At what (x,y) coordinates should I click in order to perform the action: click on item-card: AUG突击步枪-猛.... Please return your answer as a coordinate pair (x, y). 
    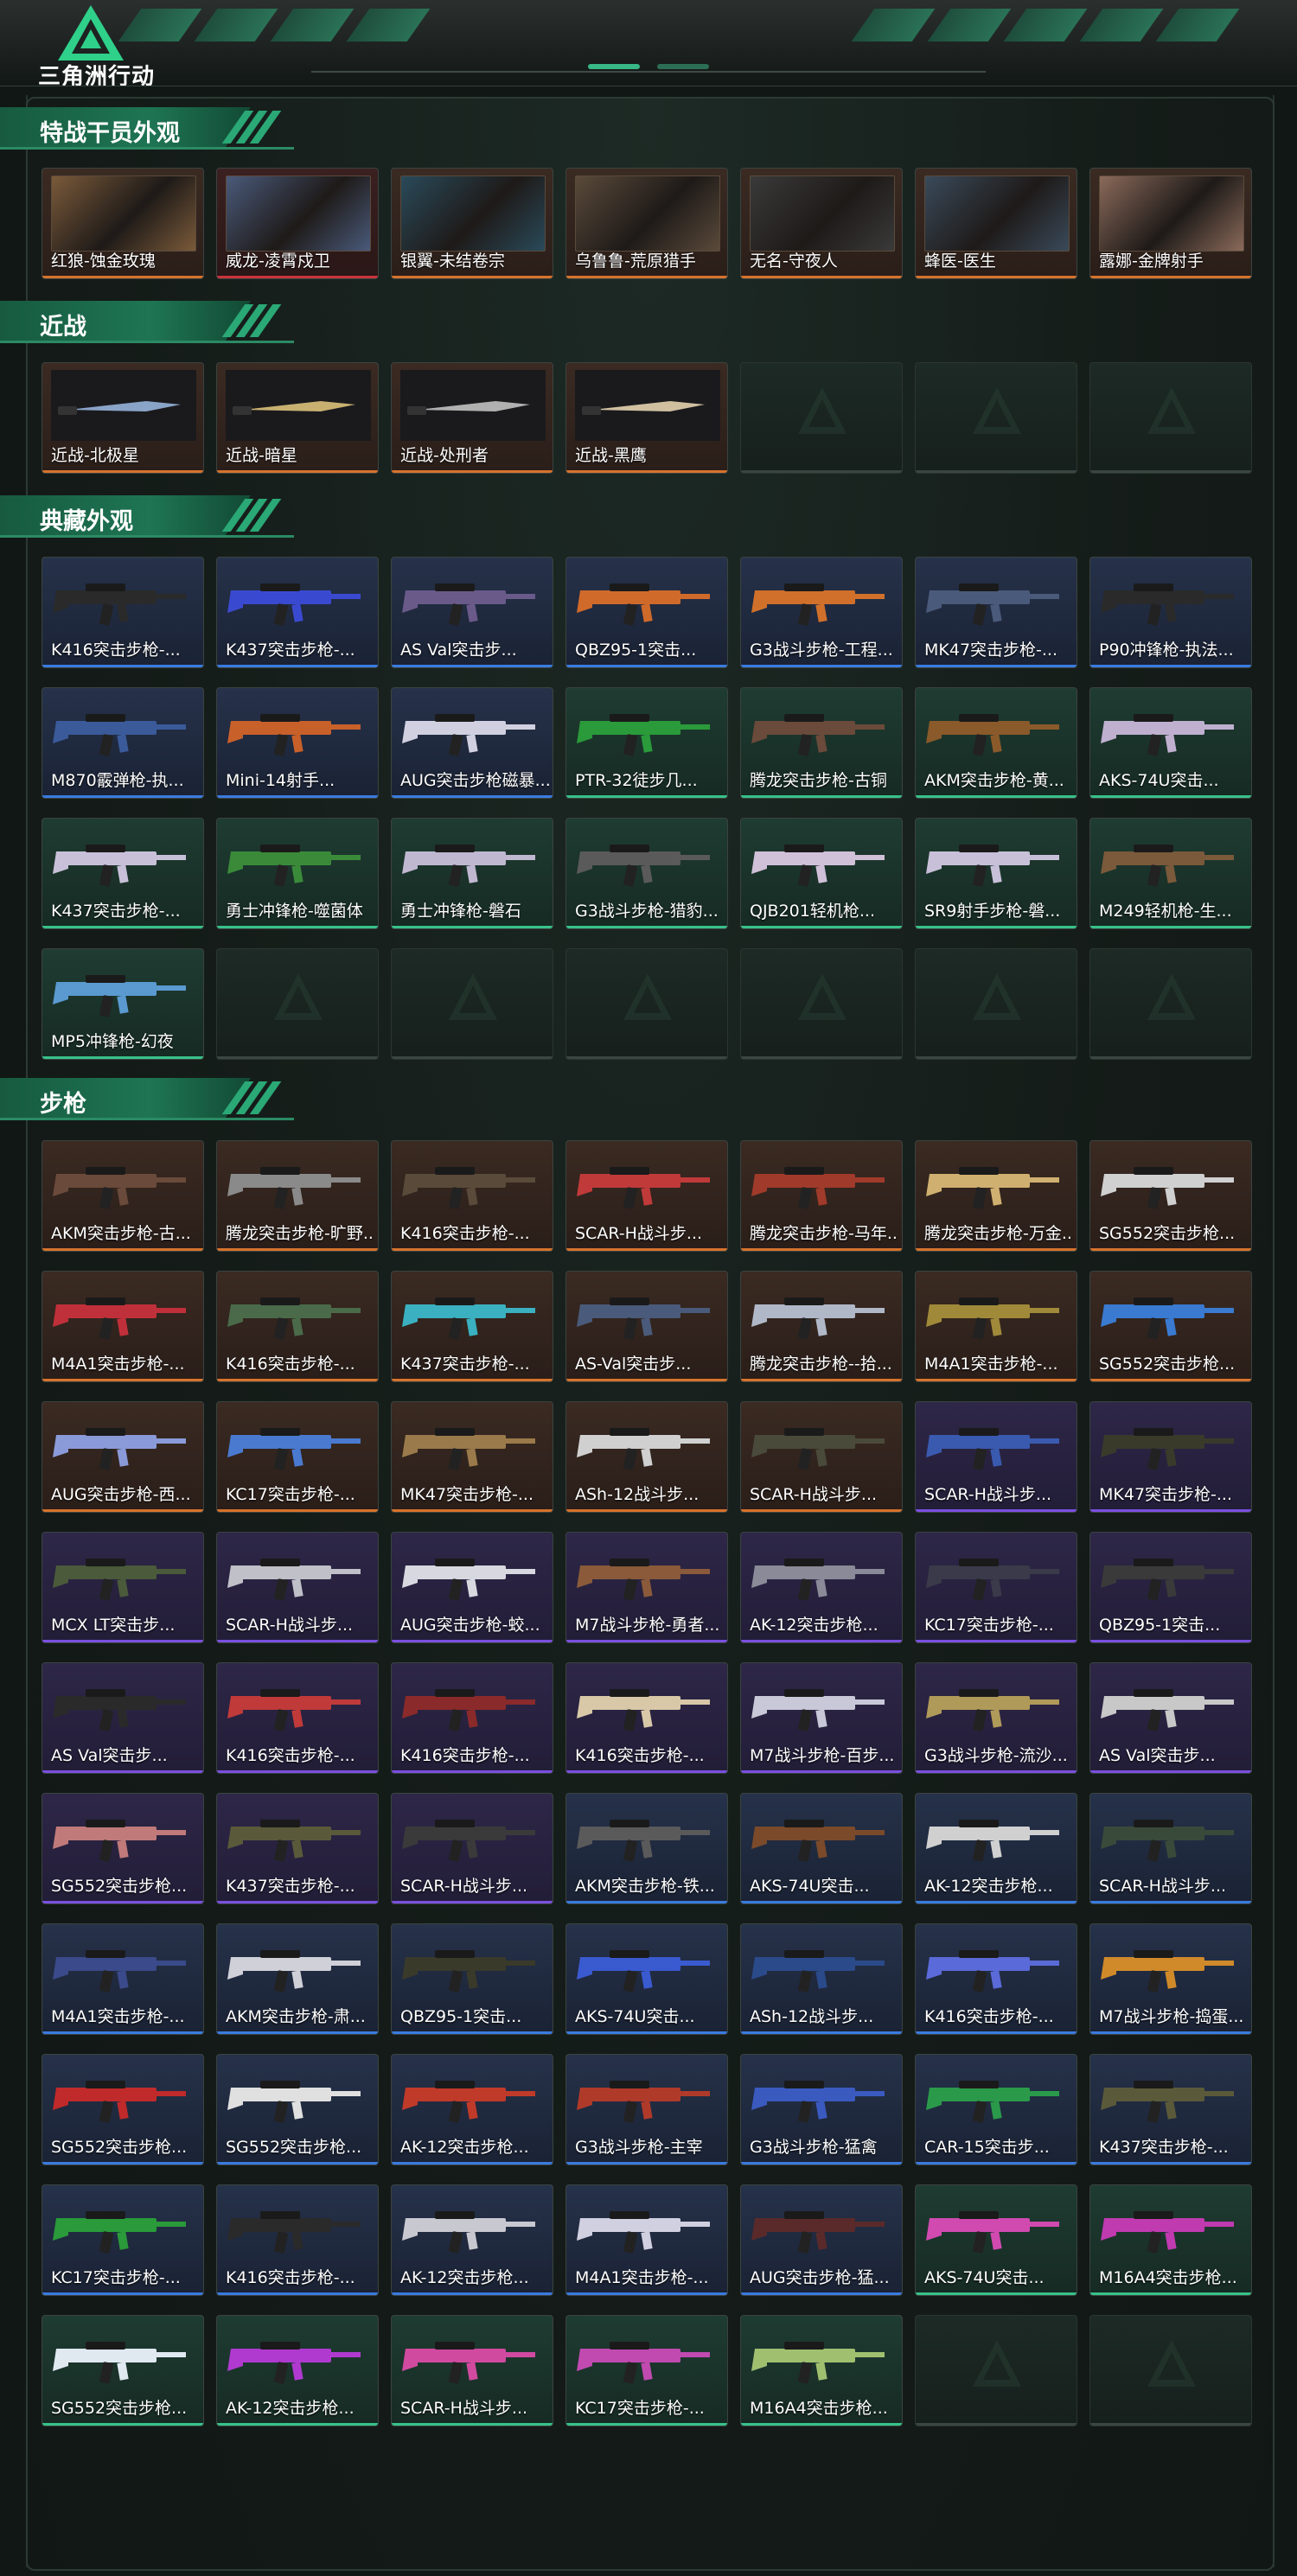
    Looking at the image, I should click on (822, 2240).